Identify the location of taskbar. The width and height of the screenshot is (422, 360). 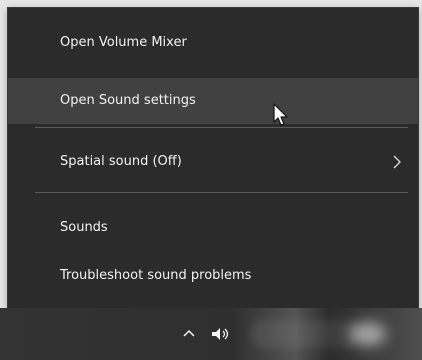
(211, 334).